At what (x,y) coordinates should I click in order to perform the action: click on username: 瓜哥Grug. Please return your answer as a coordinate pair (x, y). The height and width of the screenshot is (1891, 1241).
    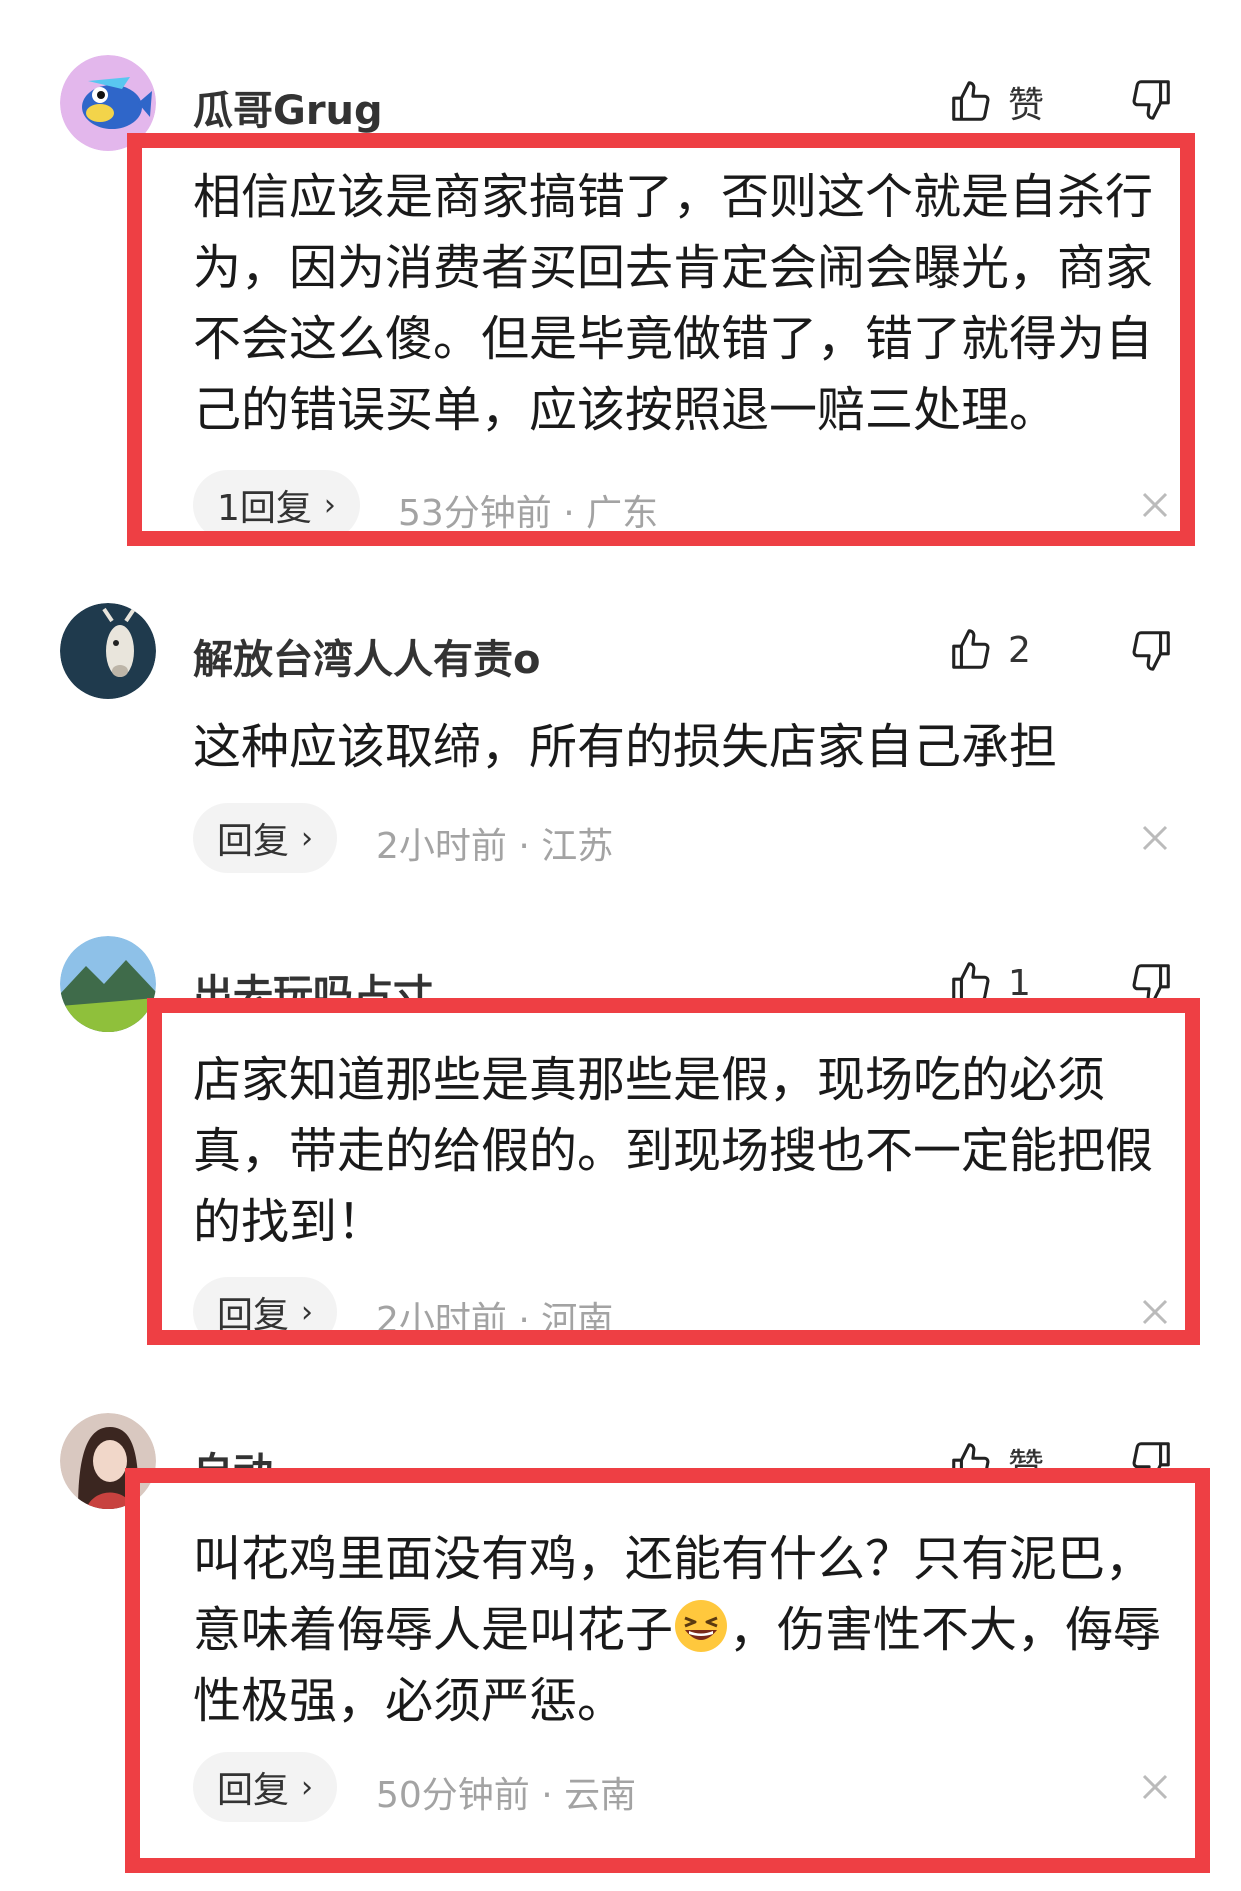
    Looking at the image, I should click on (288, 107).